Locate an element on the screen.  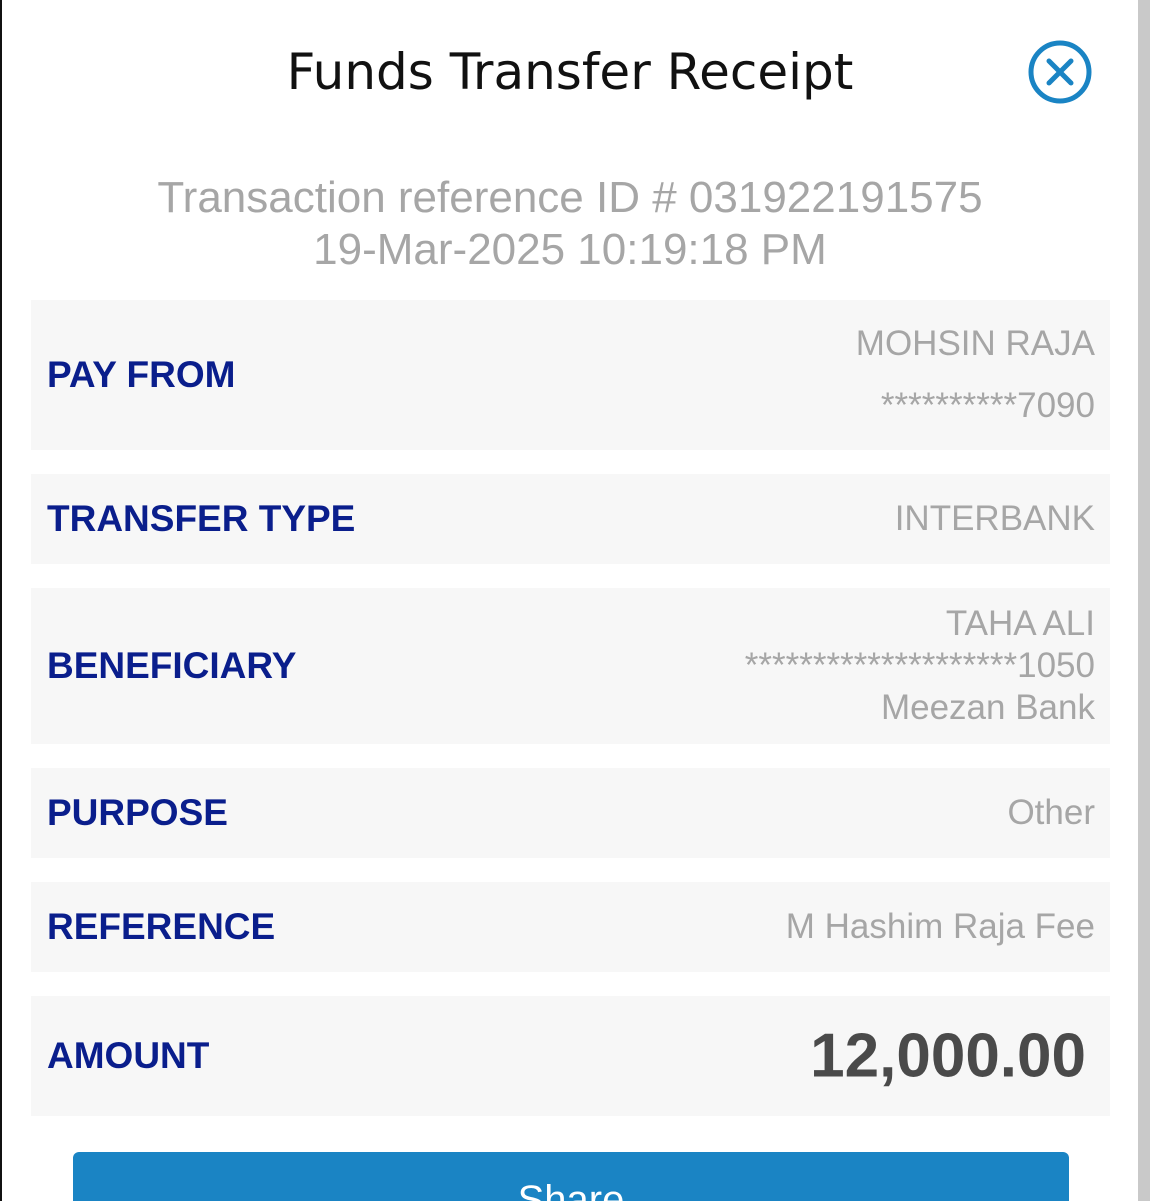
transaction-datetime: 19-Mar-2025 10:19:18 PM is located at coordinates (570, 249).